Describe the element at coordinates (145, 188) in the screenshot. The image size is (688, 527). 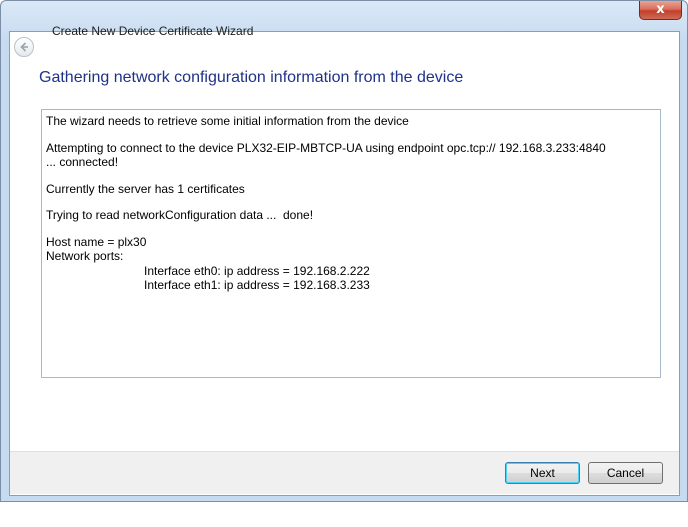
I see `log-line: Currently the server has 1 certificates` at that location.